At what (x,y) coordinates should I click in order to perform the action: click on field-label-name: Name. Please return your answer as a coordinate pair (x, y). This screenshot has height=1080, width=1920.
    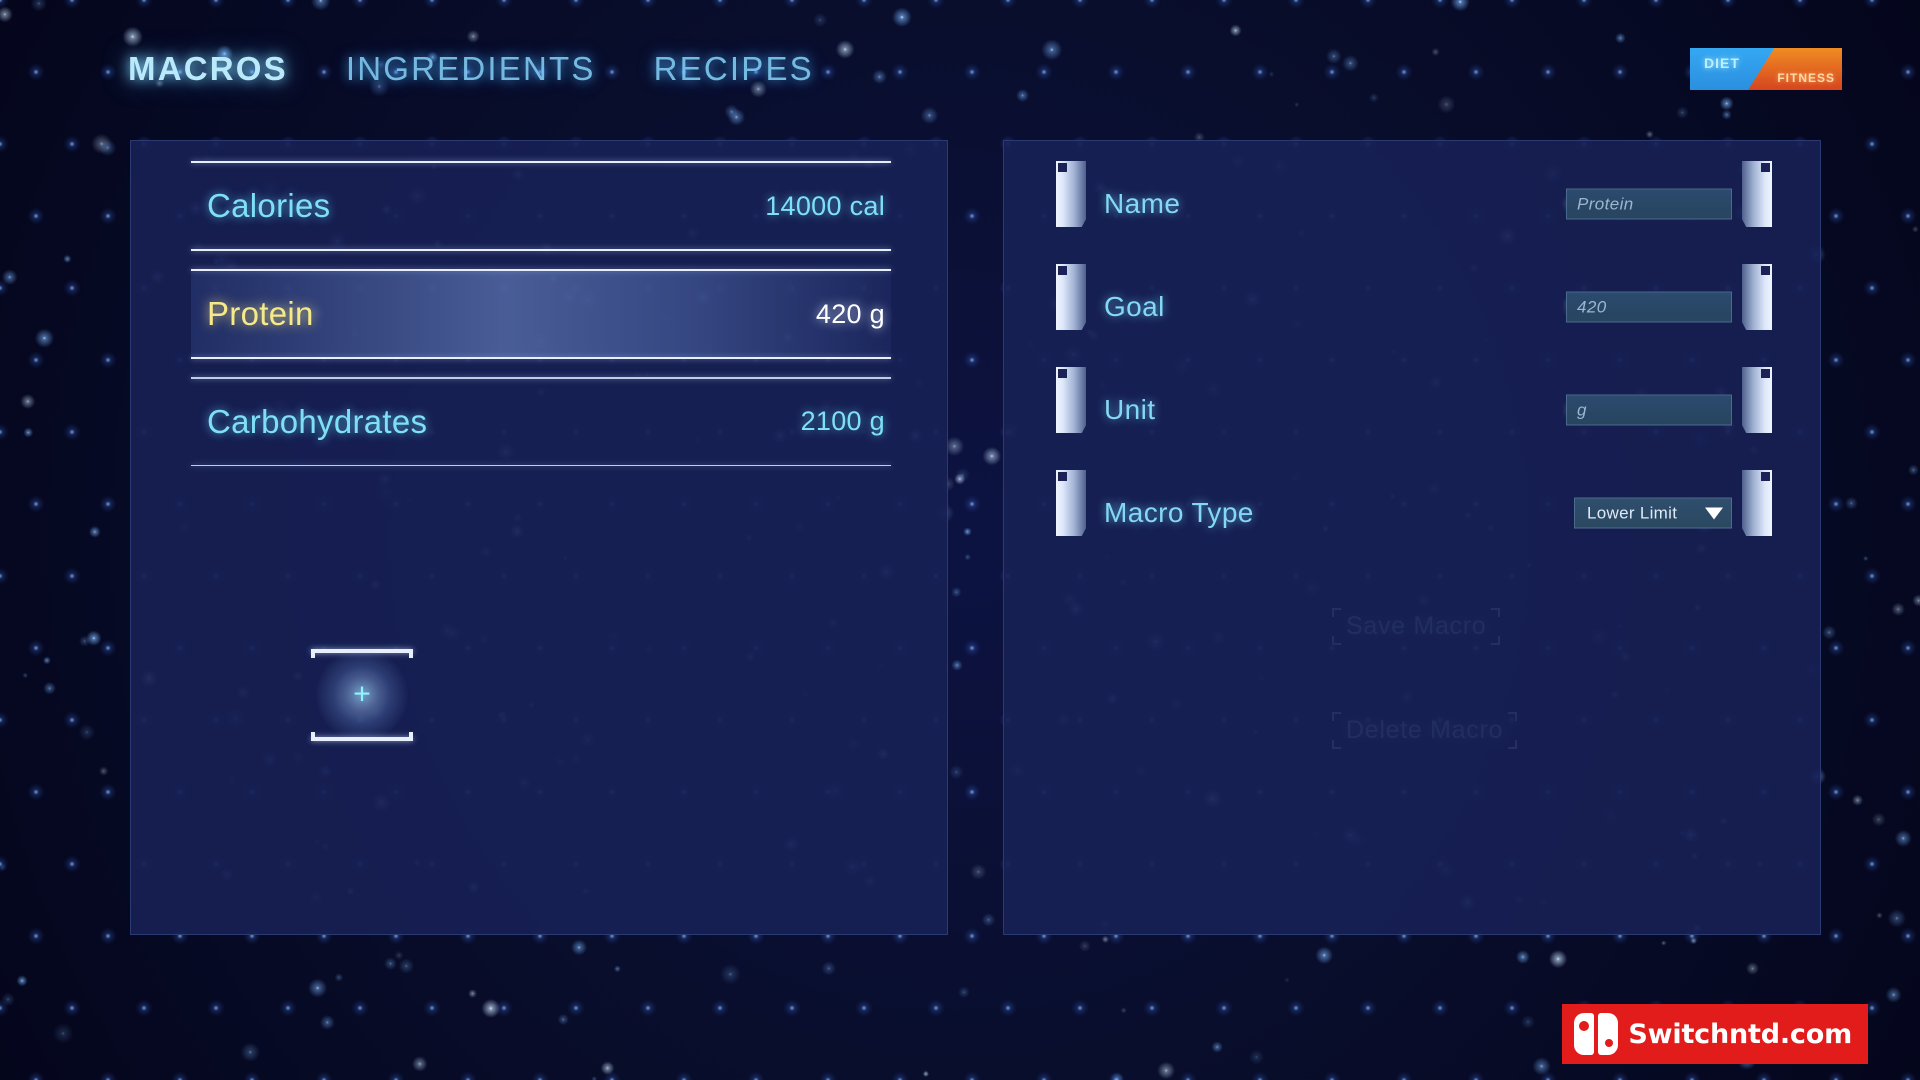
    Looking at the image, I should click on (1142, 203).